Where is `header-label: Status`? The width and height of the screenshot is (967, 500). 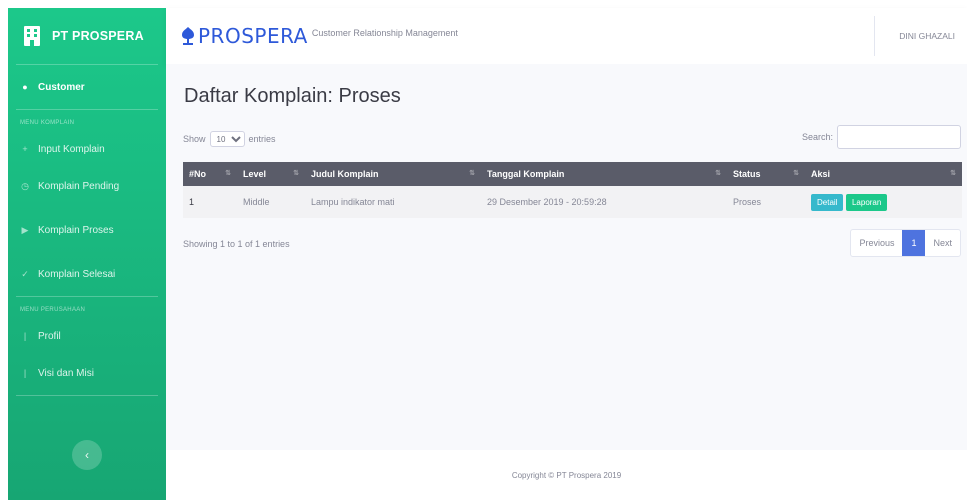 header-label: Status is located at coordinates (747, 174).